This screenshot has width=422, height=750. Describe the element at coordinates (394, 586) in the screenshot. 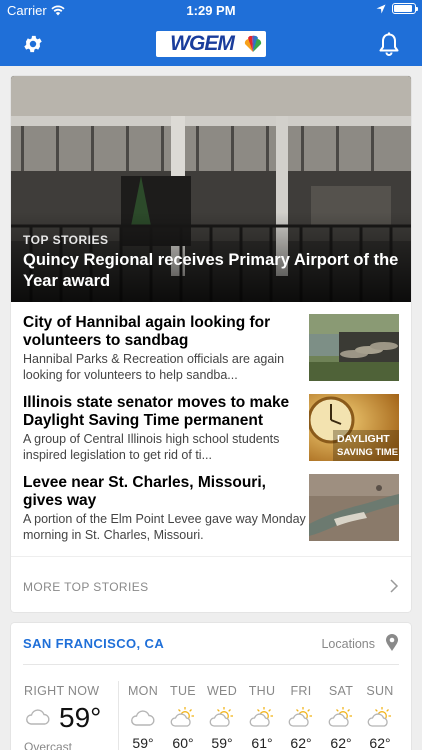

I see `chevron-right-icon` at that location.